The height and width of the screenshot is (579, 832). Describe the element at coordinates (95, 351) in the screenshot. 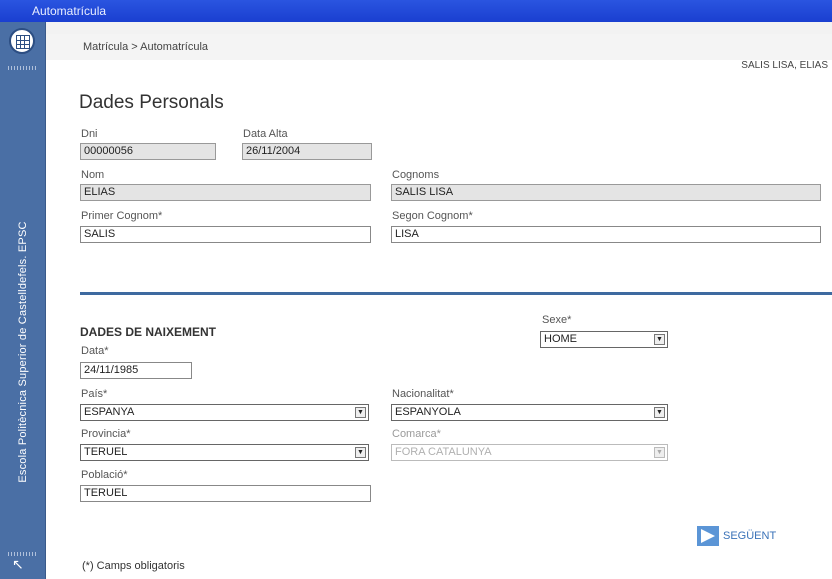

I see `data-naixement-label: Data*` at that location.